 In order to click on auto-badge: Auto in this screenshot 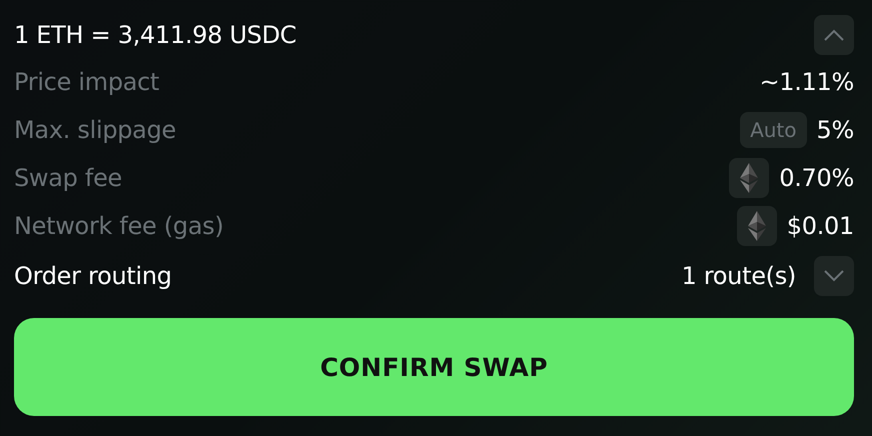, I will do `click(773, 130)`.